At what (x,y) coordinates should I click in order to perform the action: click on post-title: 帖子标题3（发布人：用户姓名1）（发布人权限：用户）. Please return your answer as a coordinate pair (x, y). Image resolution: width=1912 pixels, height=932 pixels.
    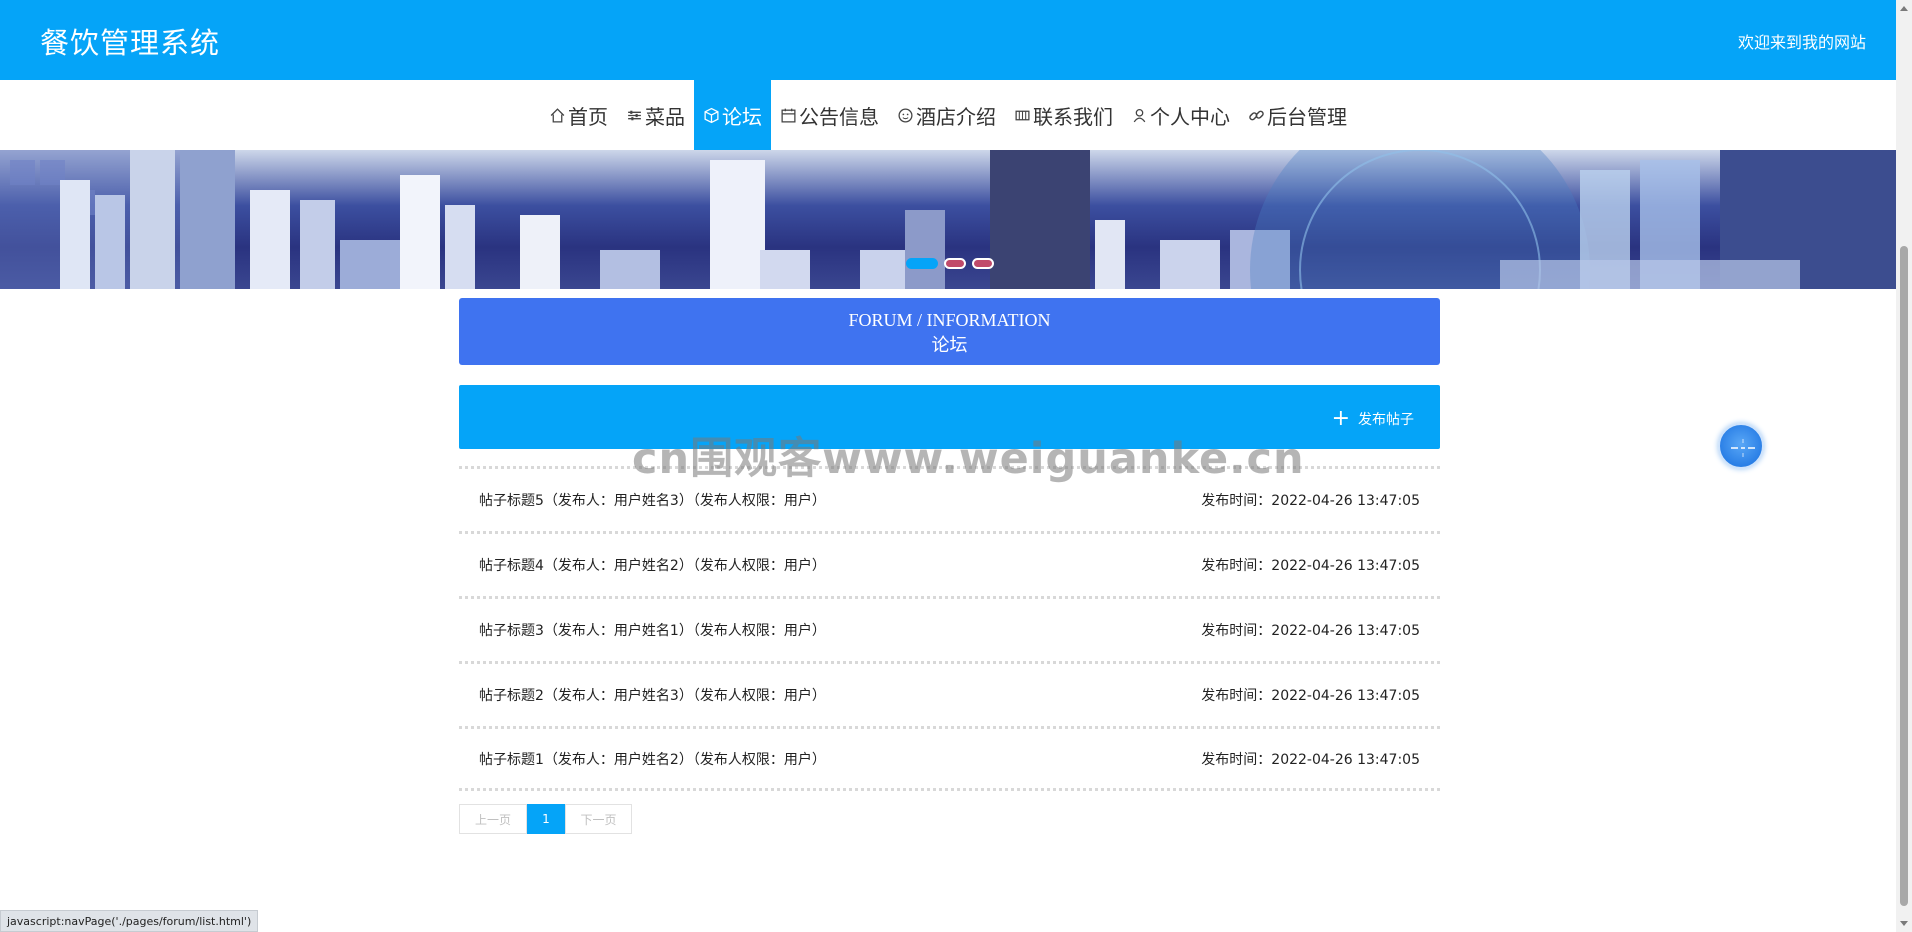
    Looking at the image, I should click on (652, 631).